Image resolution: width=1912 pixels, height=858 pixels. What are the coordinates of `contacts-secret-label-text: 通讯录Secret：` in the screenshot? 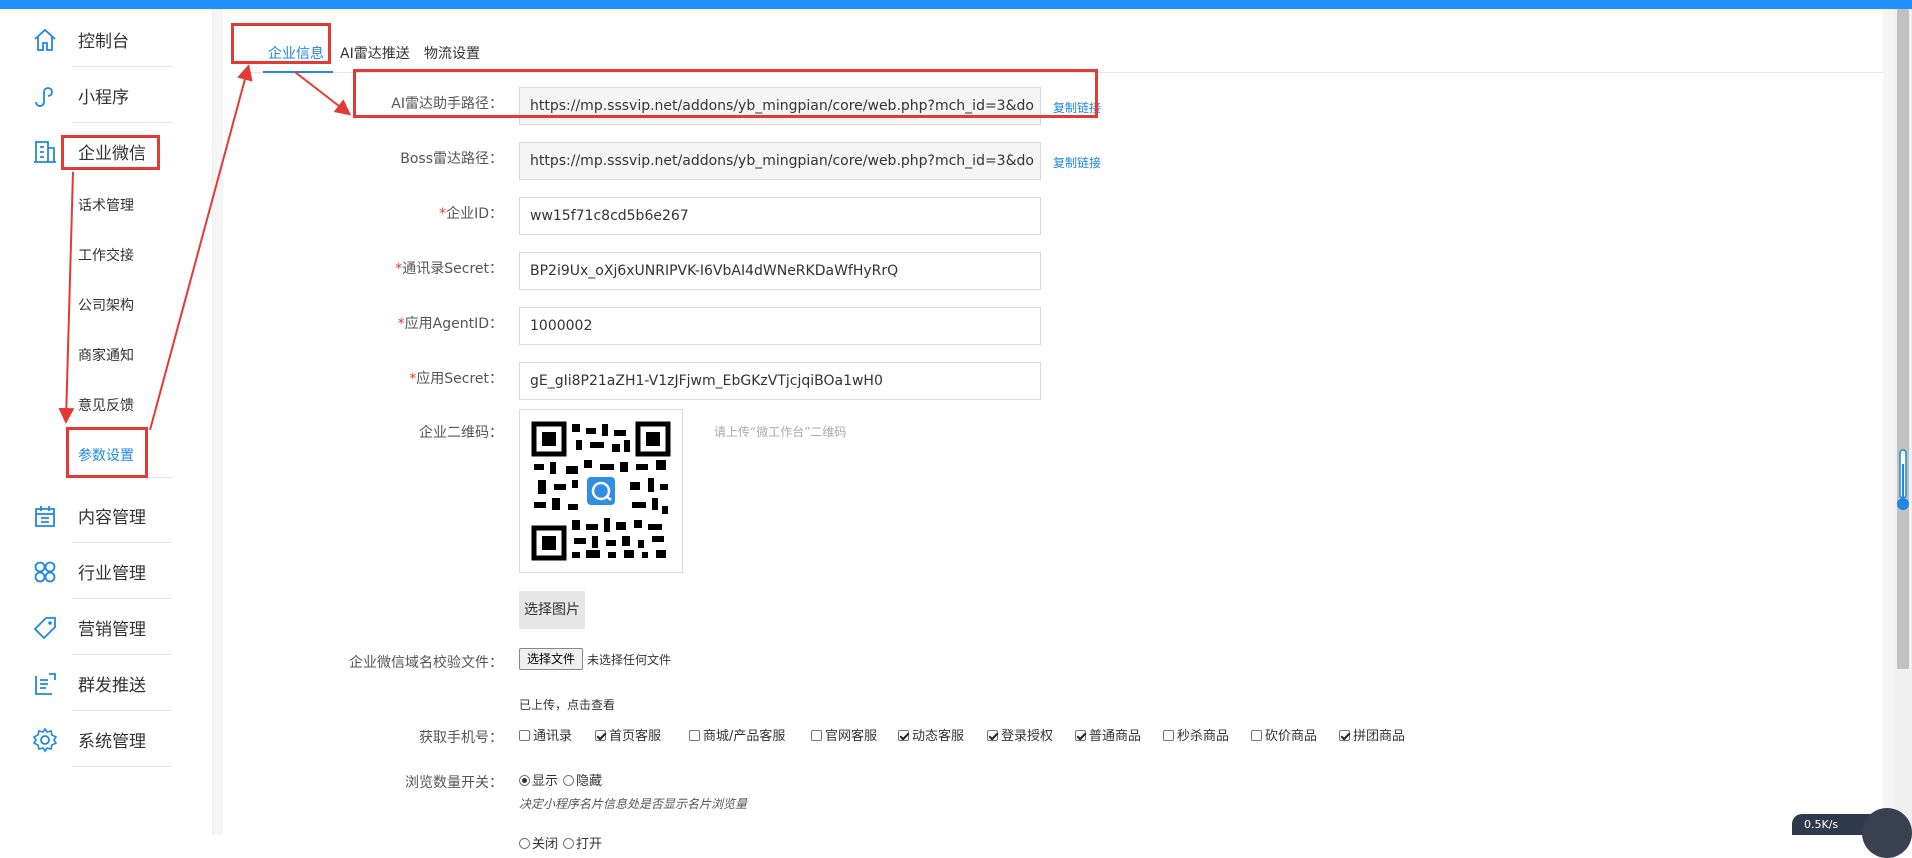 It's located at (452, 269).